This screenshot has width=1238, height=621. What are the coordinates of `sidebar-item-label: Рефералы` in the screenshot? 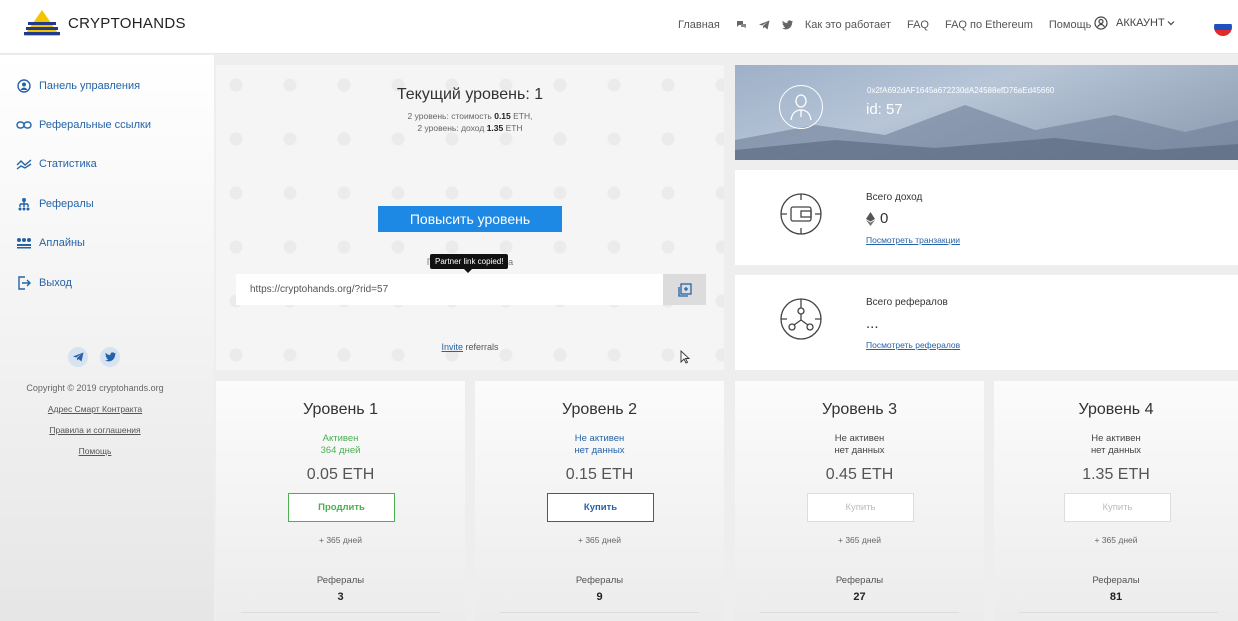 It's located at (66, 204).